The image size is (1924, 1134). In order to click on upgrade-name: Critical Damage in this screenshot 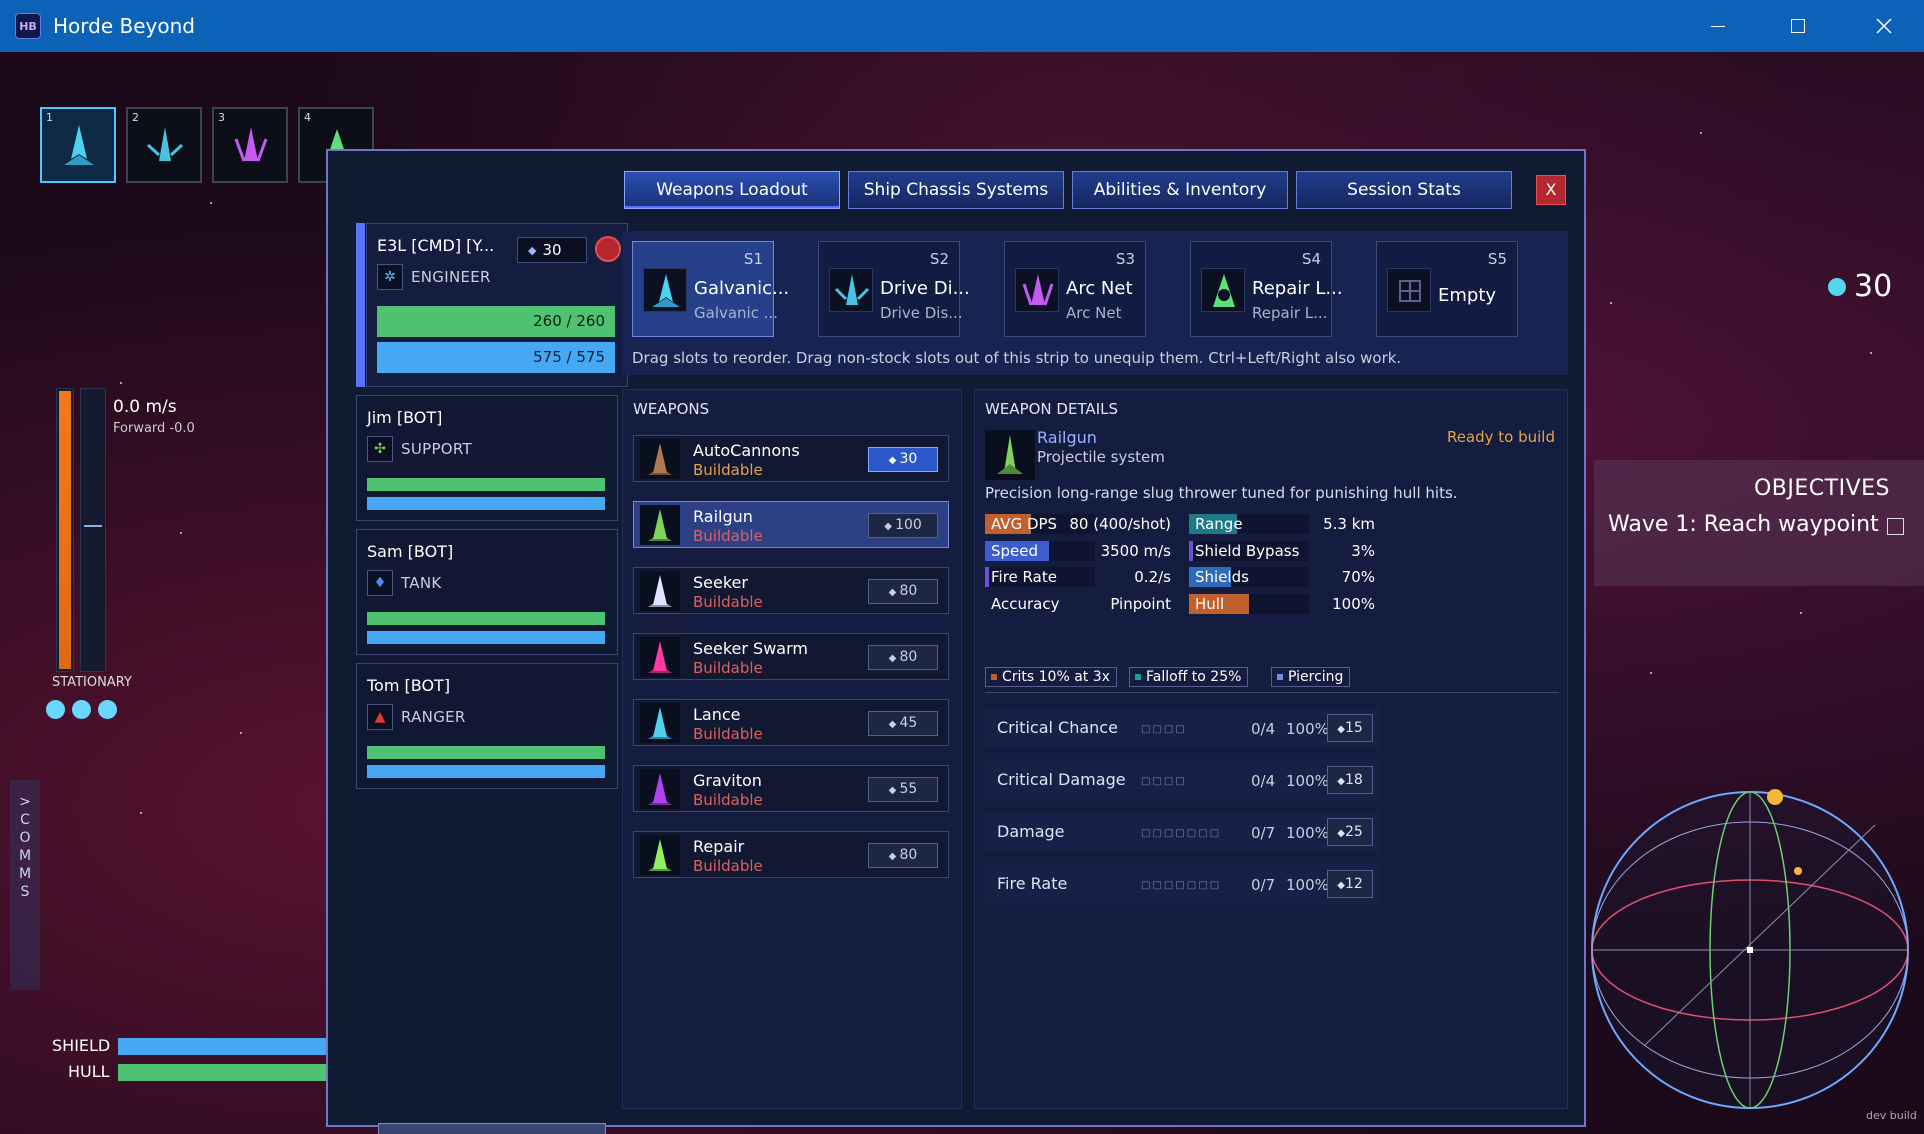, I will do `click(1061, 779)`.